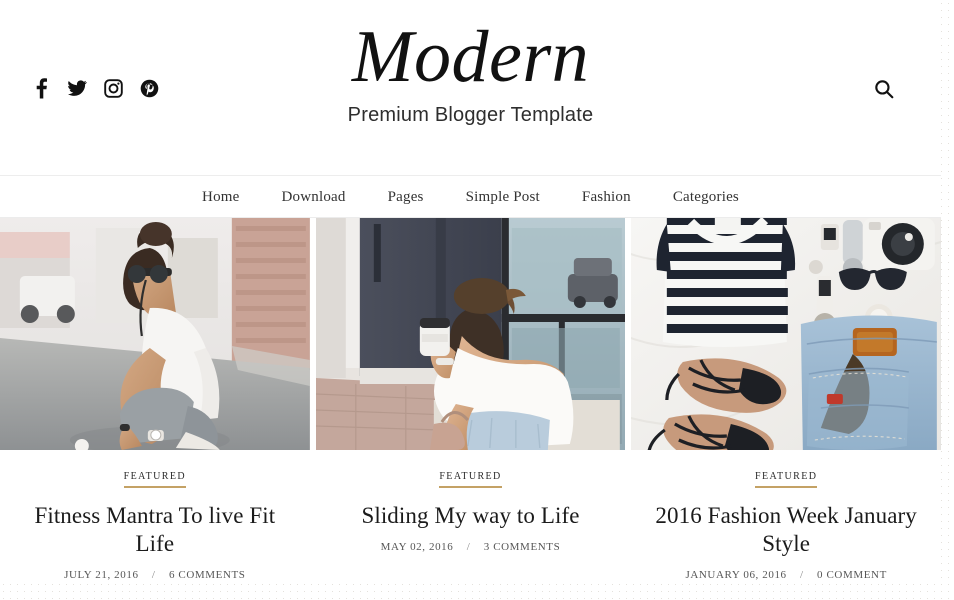 Image resolution: width=954 pixels, height=600 pixels. I want to click on nav-link-home: Home, so click(220, 197).